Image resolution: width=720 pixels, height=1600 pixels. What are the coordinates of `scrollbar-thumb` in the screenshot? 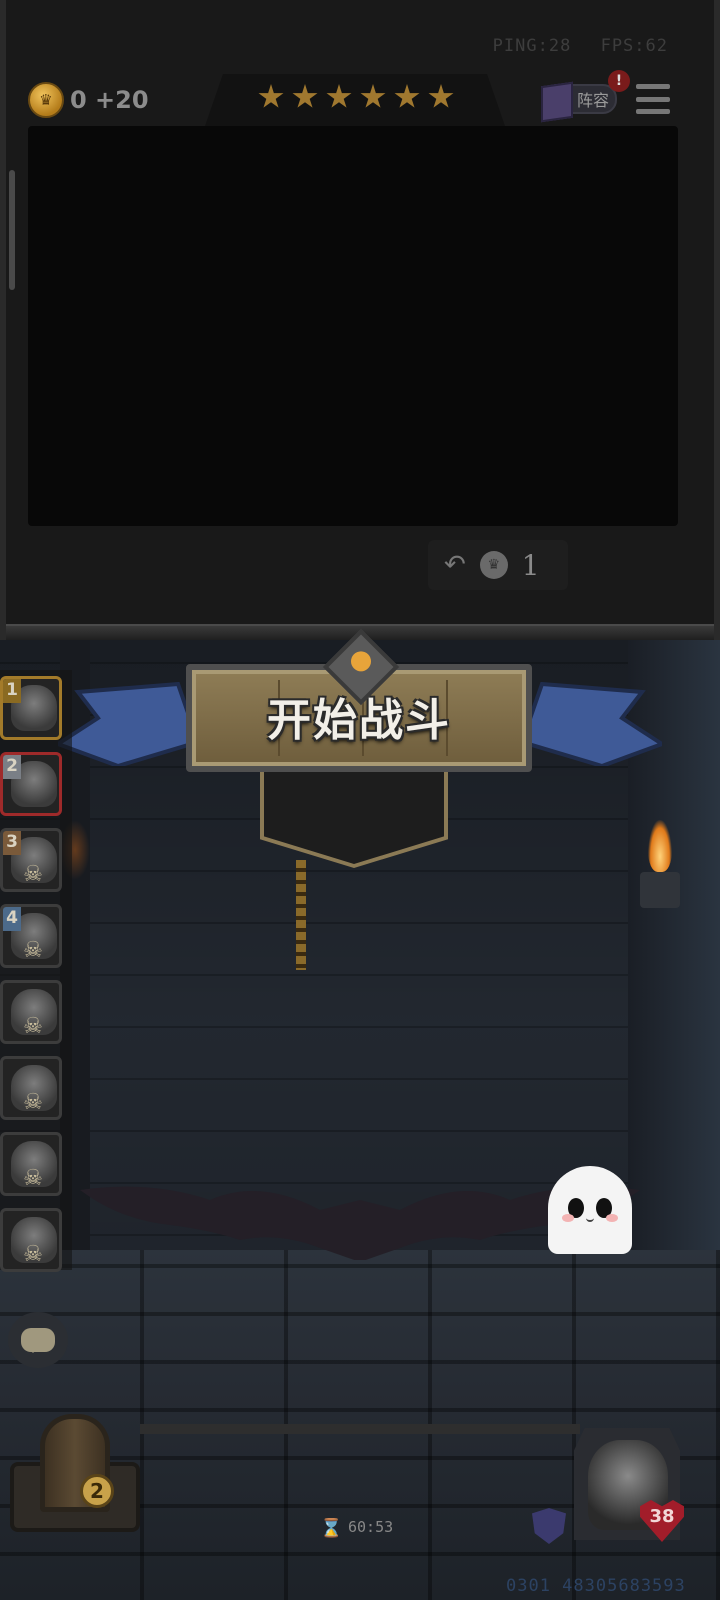 It's located at (12, 230).